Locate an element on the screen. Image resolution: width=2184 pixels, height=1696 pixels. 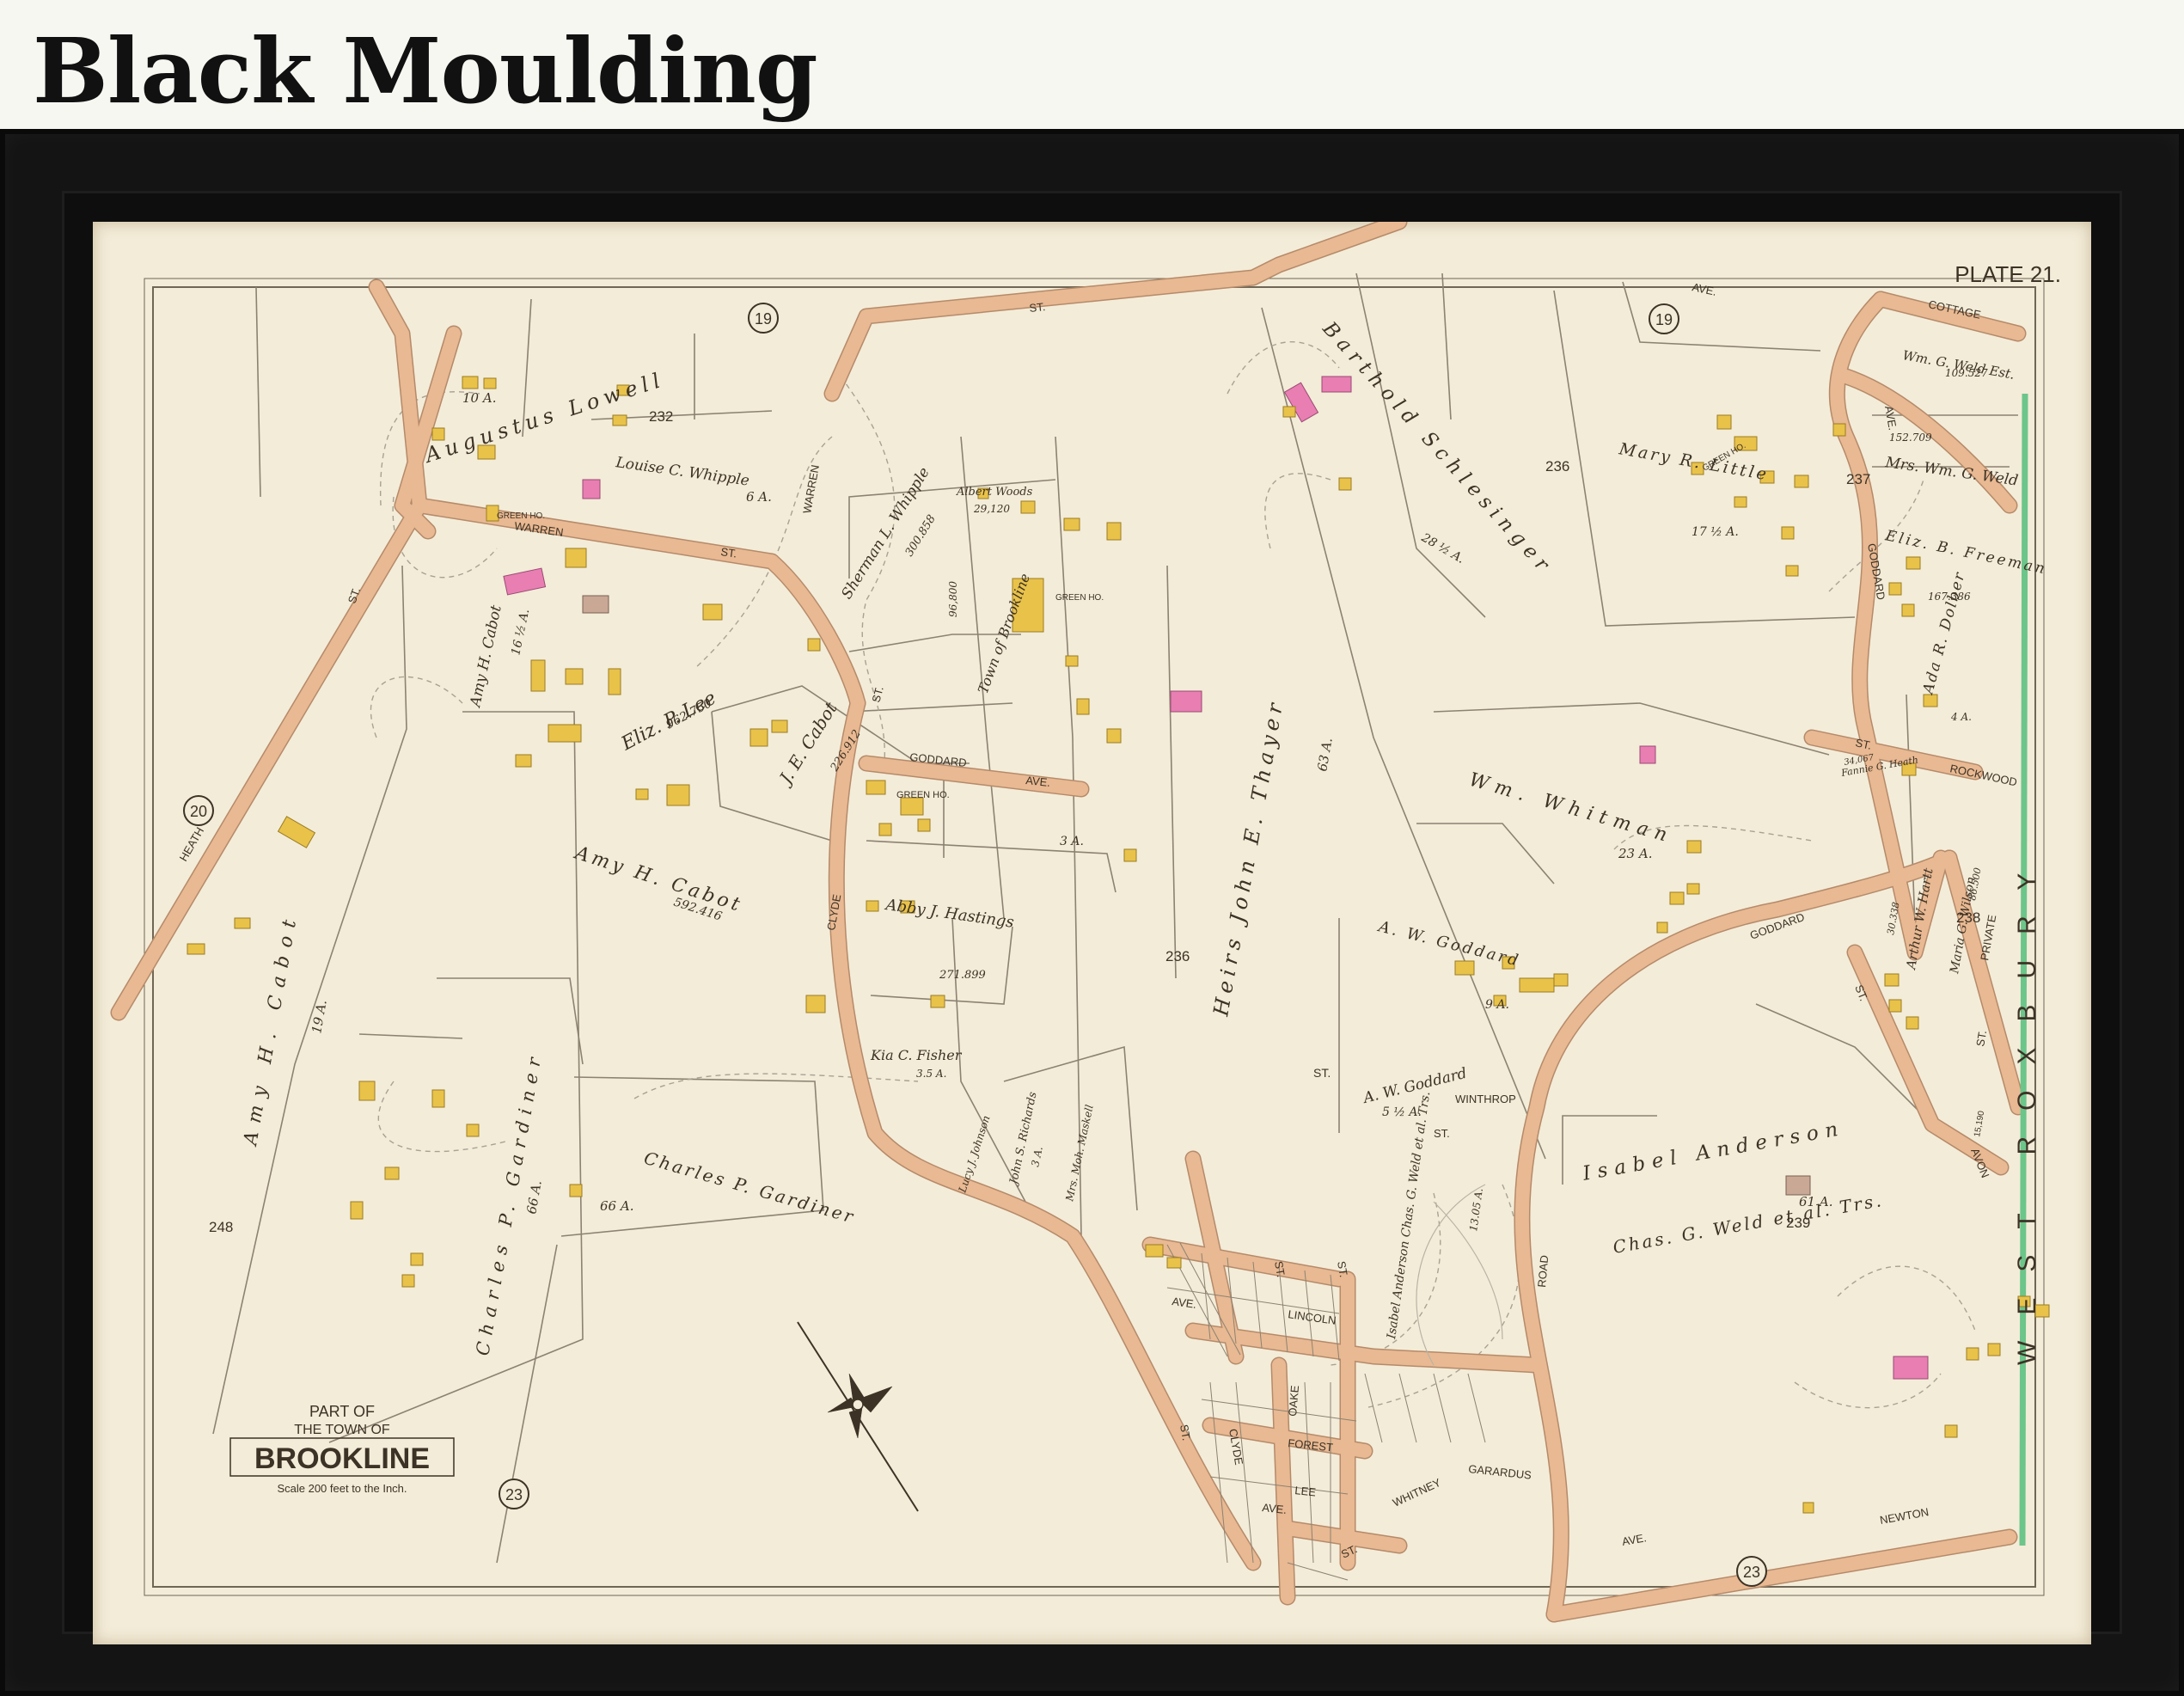
street-label: LEE is located at coordinates (1306, 1491).